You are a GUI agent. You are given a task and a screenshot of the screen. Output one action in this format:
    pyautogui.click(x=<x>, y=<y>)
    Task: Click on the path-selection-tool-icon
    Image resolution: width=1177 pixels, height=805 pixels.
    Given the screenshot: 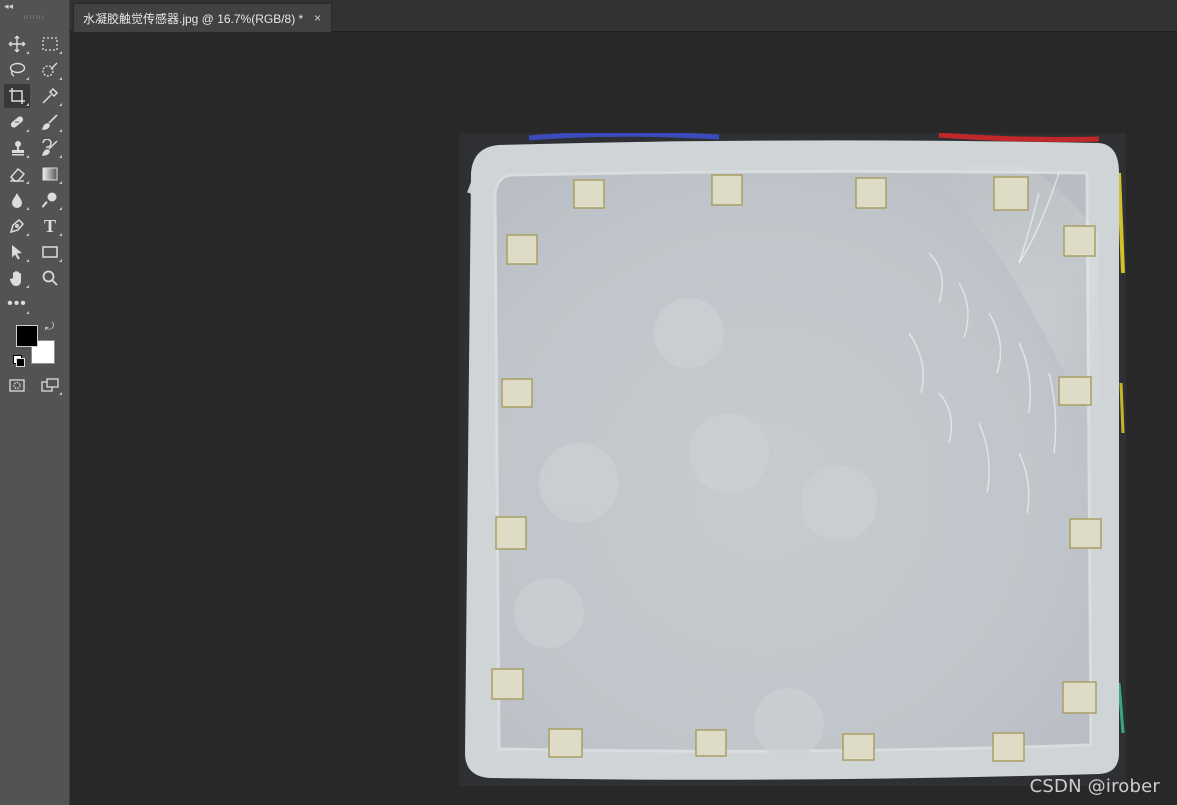 What is the action you would take?
    pyautogui.click(x=17, y=252)
    